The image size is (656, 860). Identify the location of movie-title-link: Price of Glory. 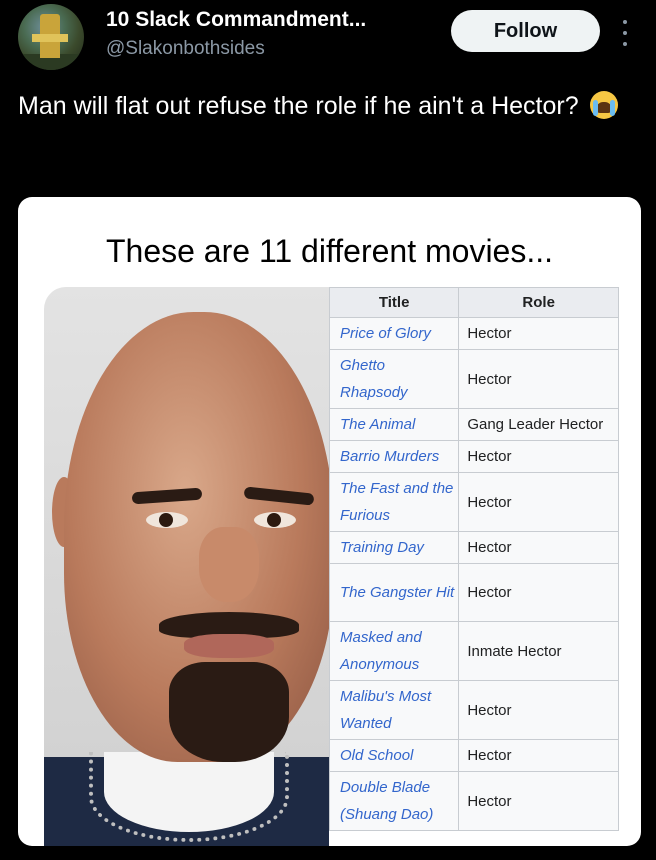
(394, 333).